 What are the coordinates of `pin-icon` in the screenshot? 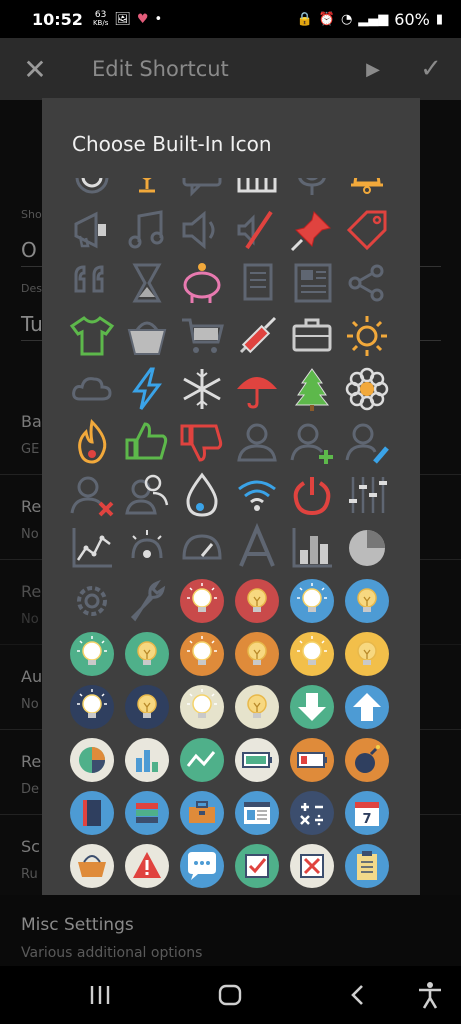 It's located at (312, 230).